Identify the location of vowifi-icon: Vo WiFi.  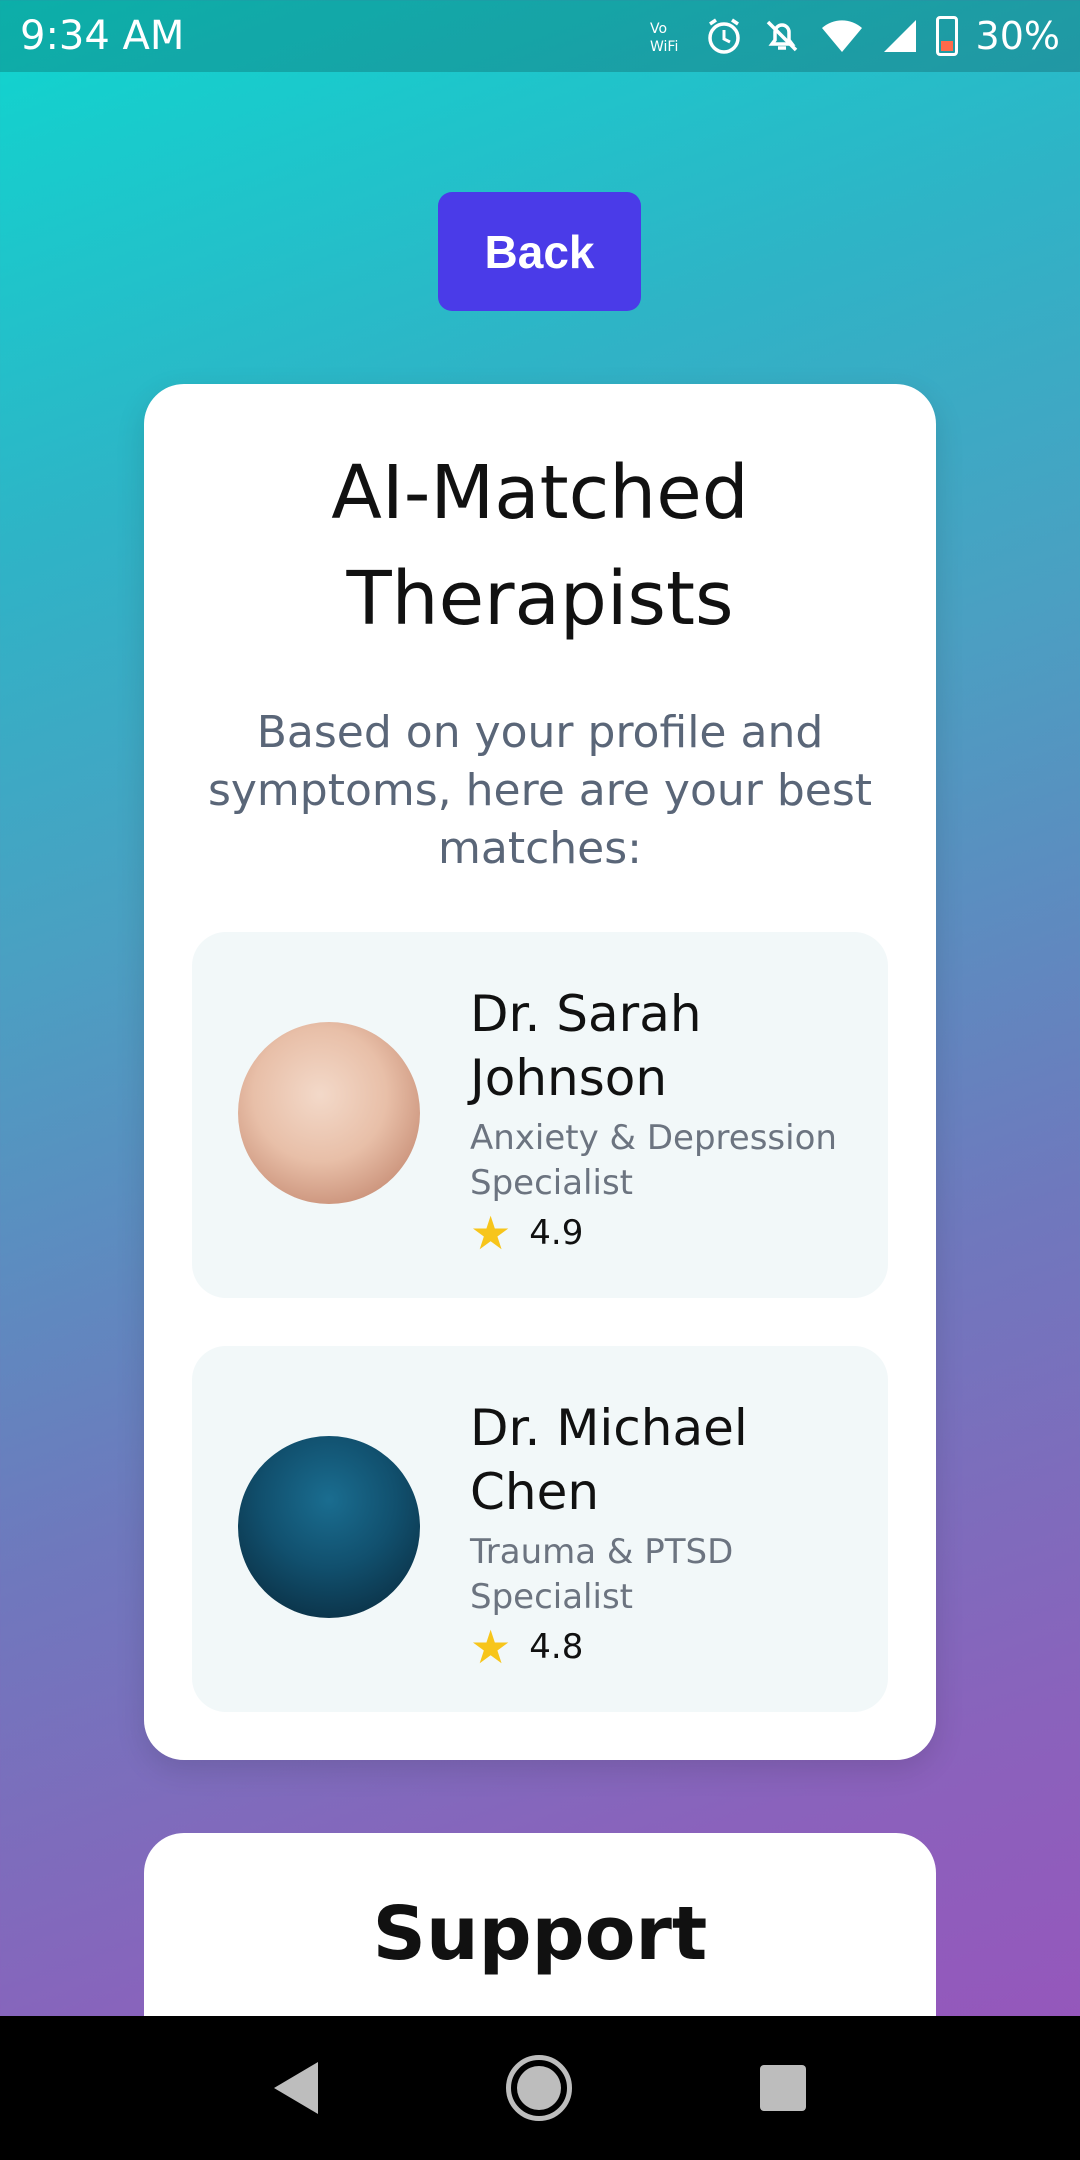
(667, 36).